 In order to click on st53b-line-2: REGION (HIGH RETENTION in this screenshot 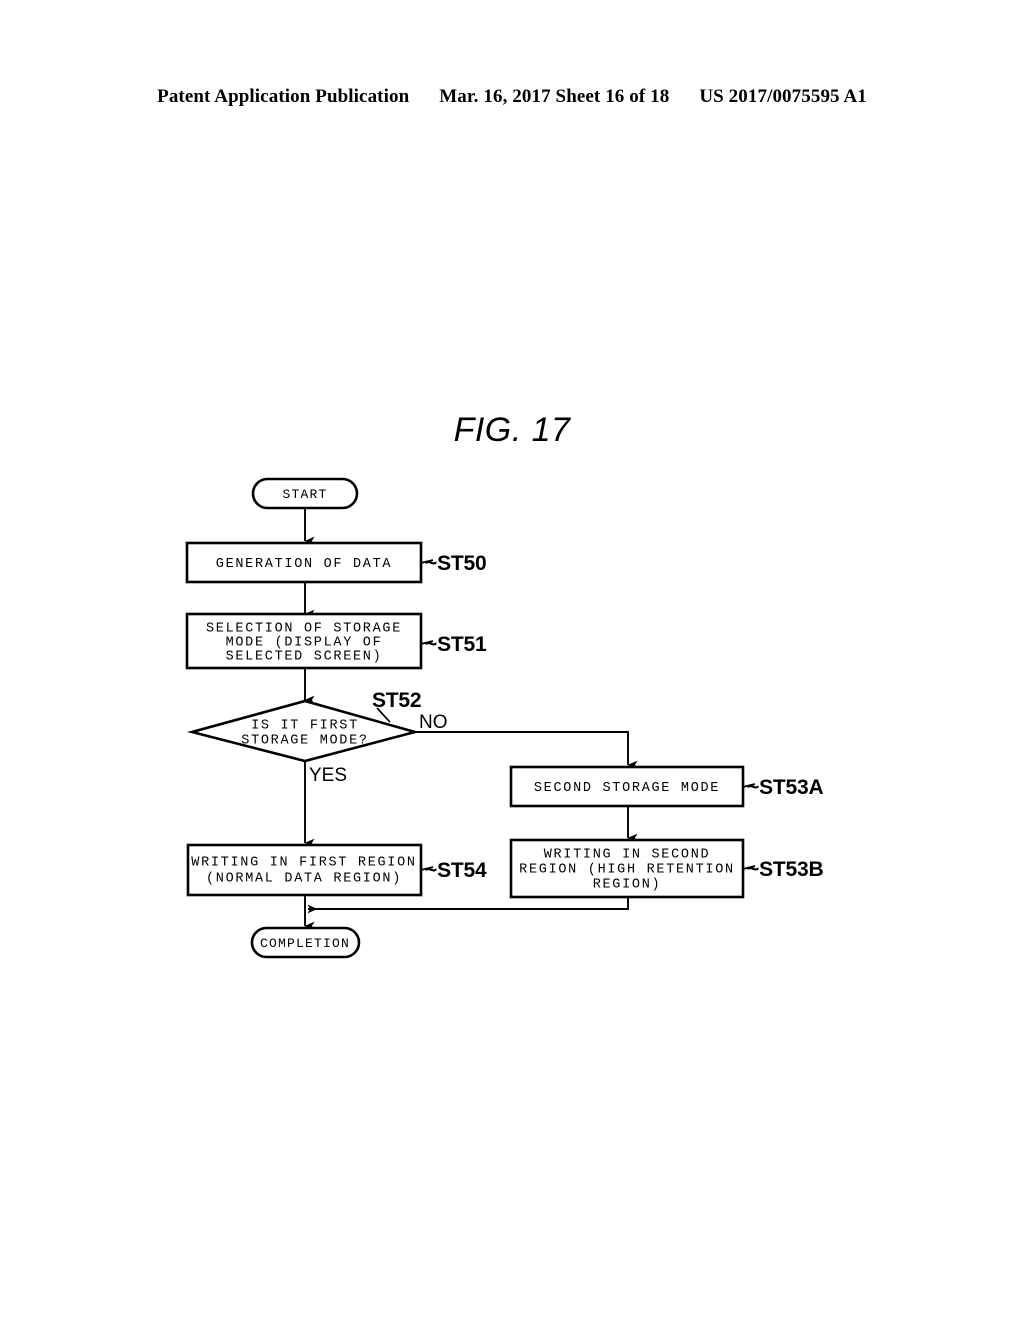, I will do `click(627, 870)`.